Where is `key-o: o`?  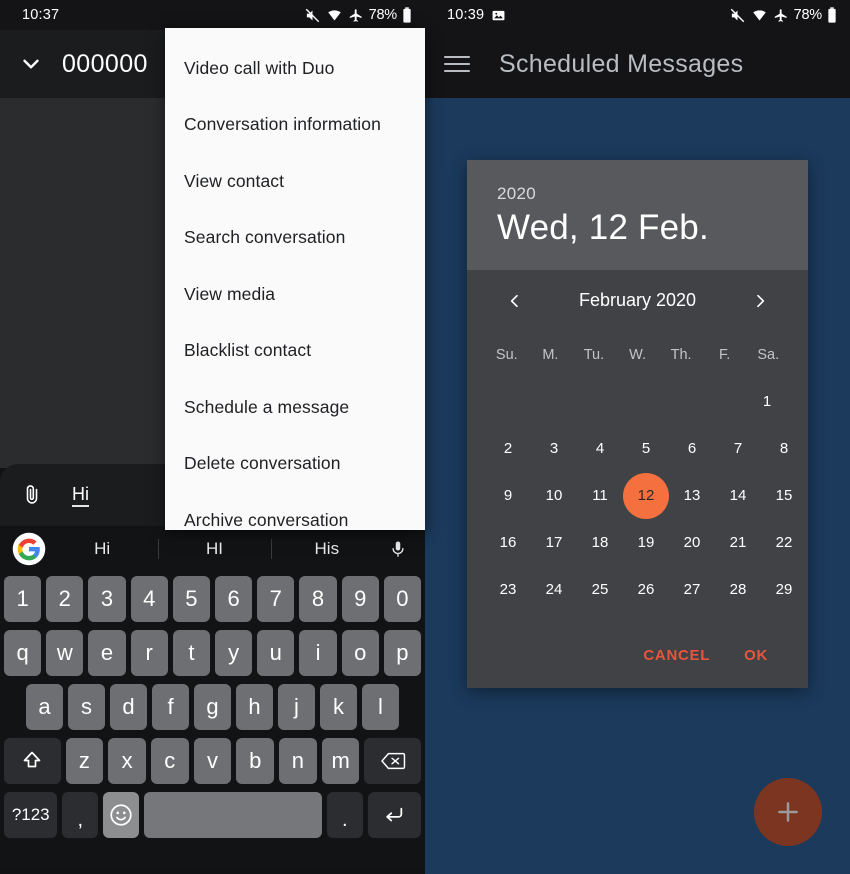
key-o: o is located at coordinates (360, 653).